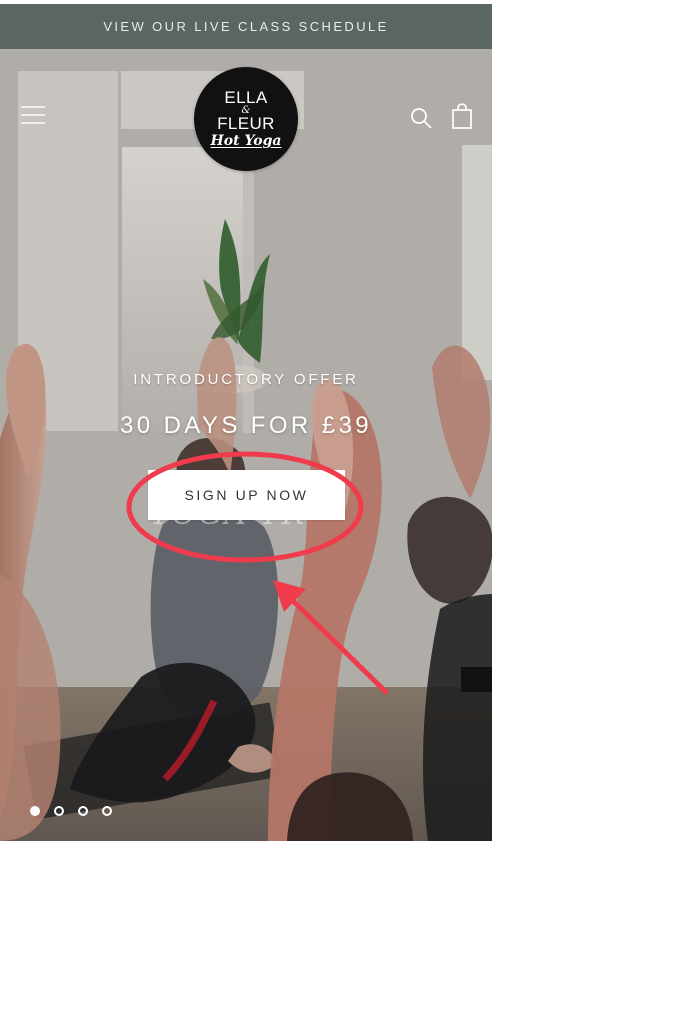  Describe the element at coordinates (246, 140) in the screenshot. I see `logo-script-hot-yoga: Hot Yoga` at that location.